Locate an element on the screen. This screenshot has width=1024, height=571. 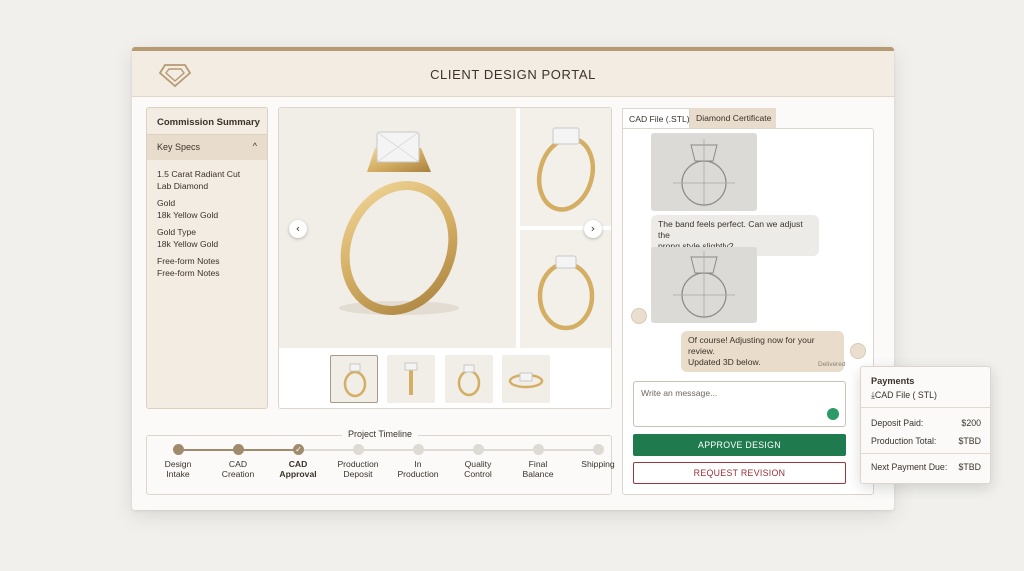
client-avatar is located at coordinates (639, 316).